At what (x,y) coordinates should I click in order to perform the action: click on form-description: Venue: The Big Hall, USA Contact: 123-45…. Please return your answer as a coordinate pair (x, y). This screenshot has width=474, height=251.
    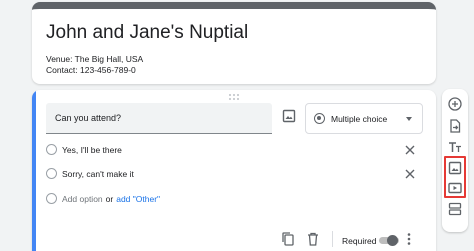
    Looking at the image, I should click on (94, 65).